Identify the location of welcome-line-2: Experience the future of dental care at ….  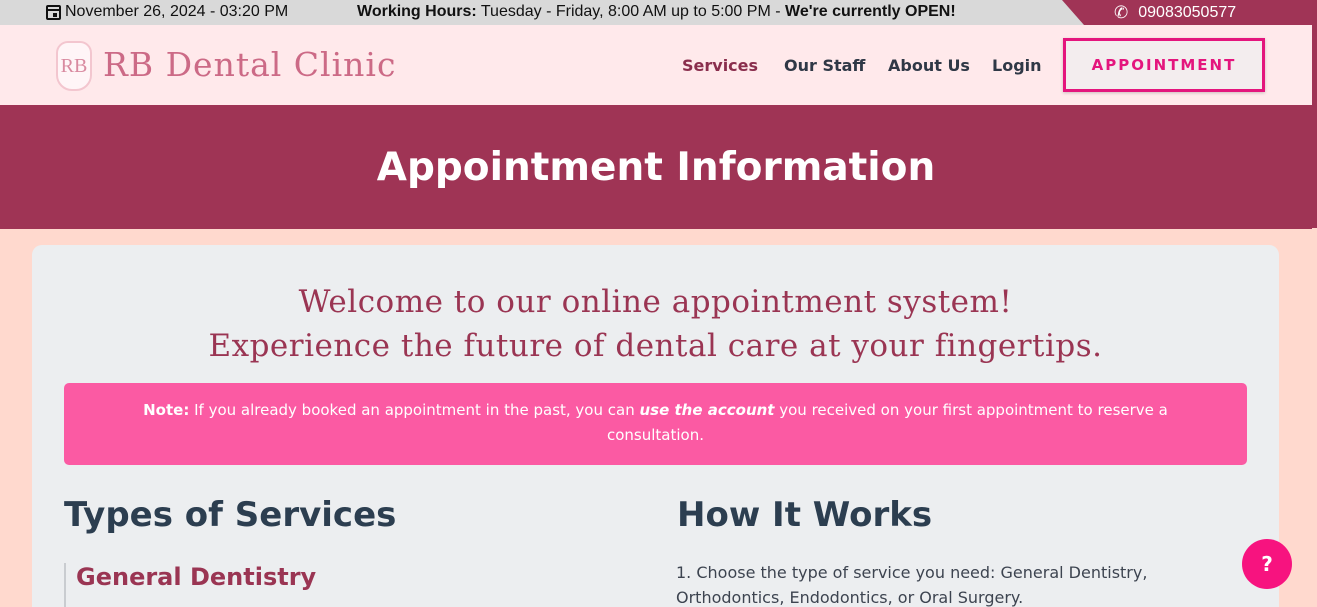
(655, 346).